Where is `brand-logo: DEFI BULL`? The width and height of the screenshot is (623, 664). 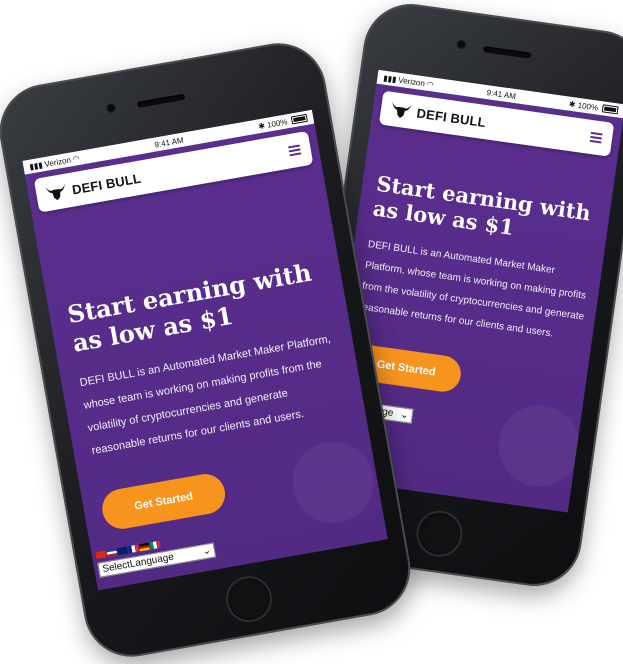
brand-logo: DEFI BULL is located at coordinates (438, 115).